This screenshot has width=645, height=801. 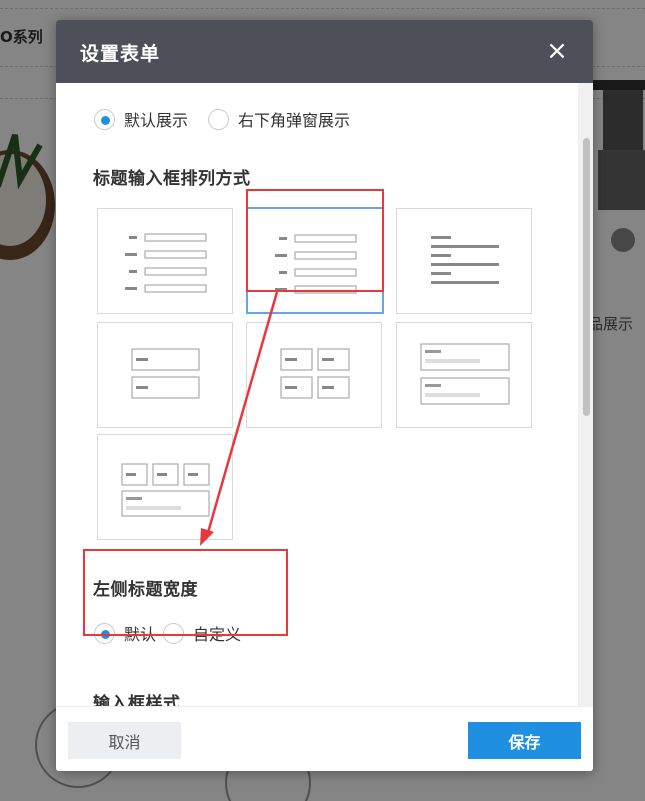 What do you see at coordinates (294, 120) in the screenshot?
I see `radio-label: 右下角弹窗展示` at bounding box center [294, 120].